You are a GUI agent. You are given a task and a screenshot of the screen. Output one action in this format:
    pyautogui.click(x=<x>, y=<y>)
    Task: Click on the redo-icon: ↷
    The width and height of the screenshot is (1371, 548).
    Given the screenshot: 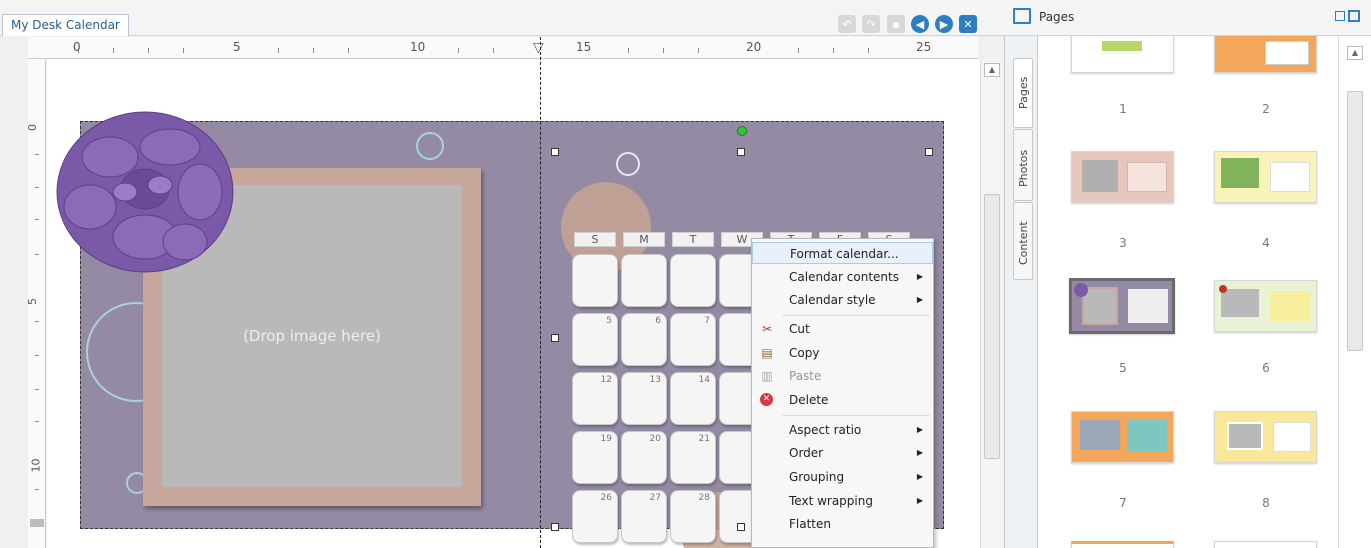 What is the action you would take?
    pyautogui.click(x=871, y=24)
    